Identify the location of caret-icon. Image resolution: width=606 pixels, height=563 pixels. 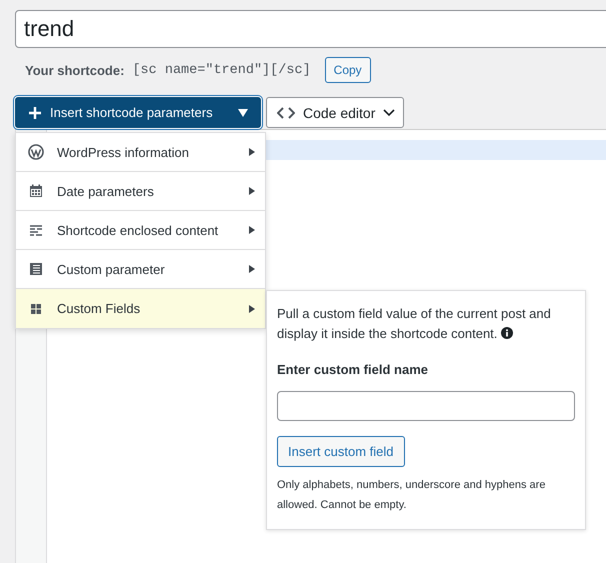
(243, 112).